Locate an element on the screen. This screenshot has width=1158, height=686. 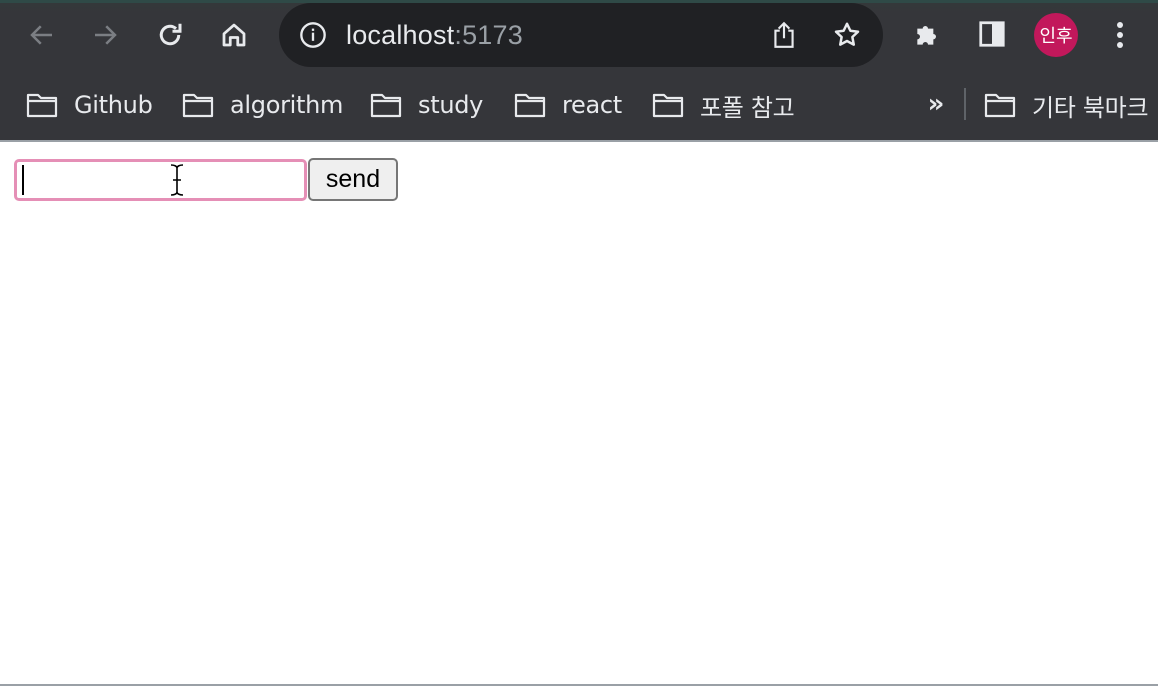
reload-button is located at coordinates (170, 35).